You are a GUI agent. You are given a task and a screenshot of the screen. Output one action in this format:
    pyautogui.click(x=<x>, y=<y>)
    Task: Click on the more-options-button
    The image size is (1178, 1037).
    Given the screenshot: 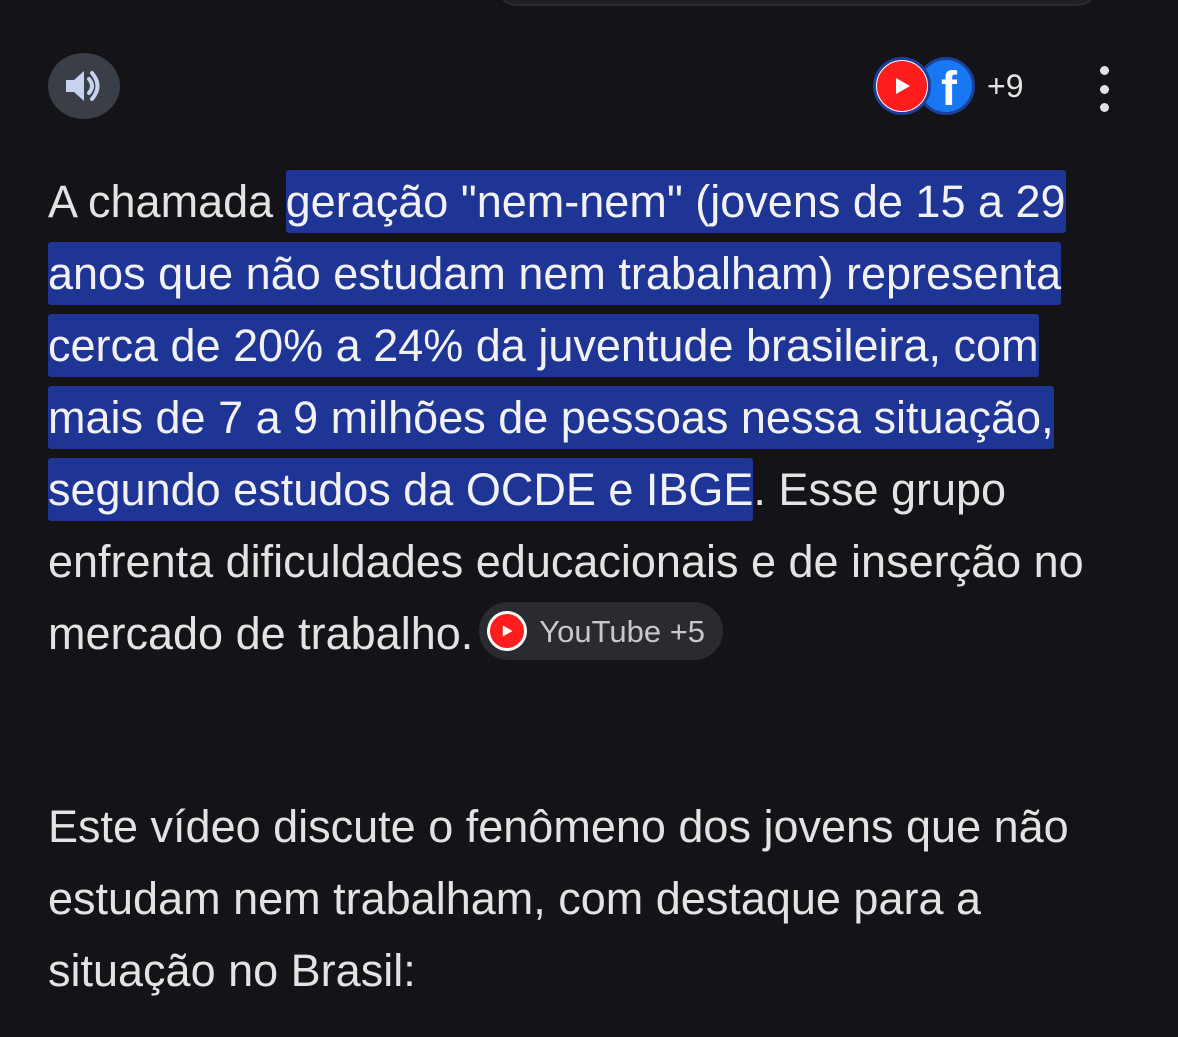 What is the action you would take?
    pyautogui.click(x=1104, y=89)
    